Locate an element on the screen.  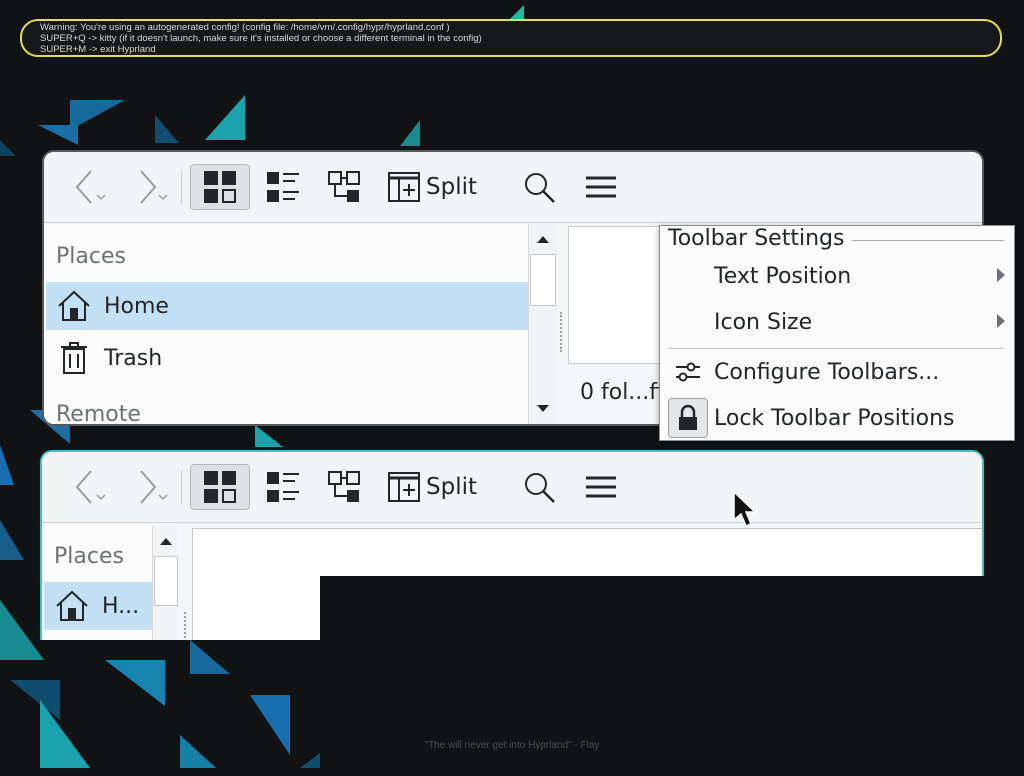
configure-icon is located at coordinates (688, 372).